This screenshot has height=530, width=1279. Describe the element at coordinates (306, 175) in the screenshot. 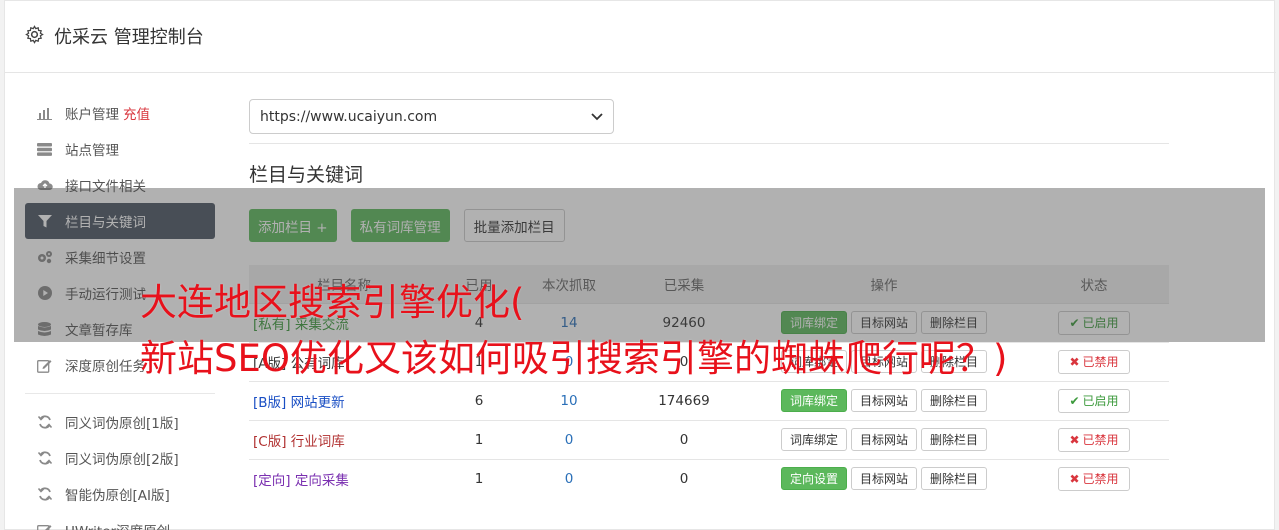

I see `section-title: 栏目与关键词` at that location.